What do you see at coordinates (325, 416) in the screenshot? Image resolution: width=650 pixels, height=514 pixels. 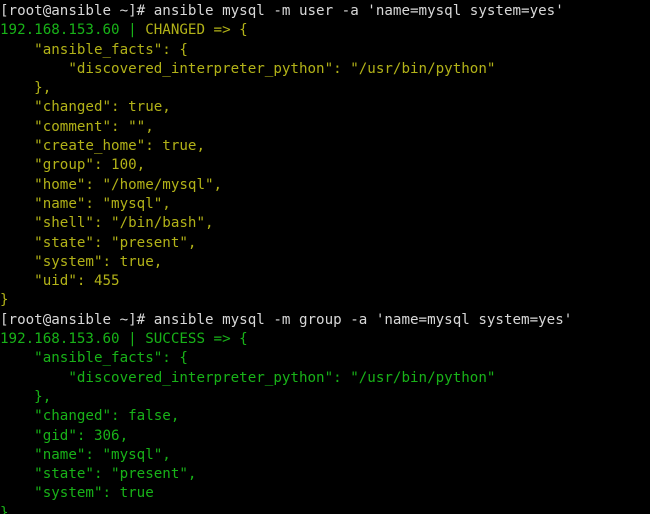 I see `terminal-json-line: "changed": false,` at bounding box center [325, 416].